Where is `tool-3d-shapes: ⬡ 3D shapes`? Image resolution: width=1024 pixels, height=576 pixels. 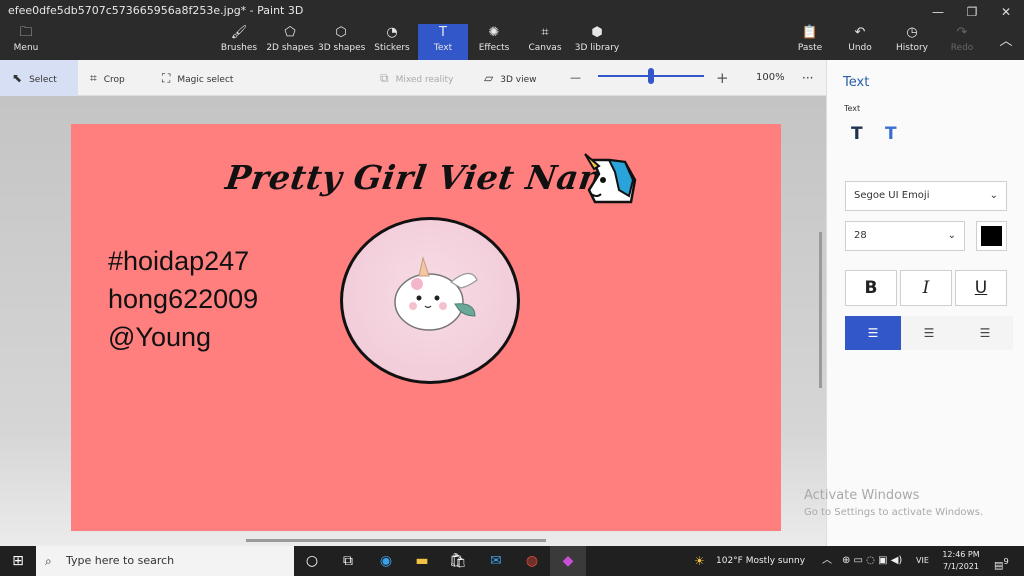
tool-3d-shapes: ⬡ 3D shapes is located at coordinates (342, 42).